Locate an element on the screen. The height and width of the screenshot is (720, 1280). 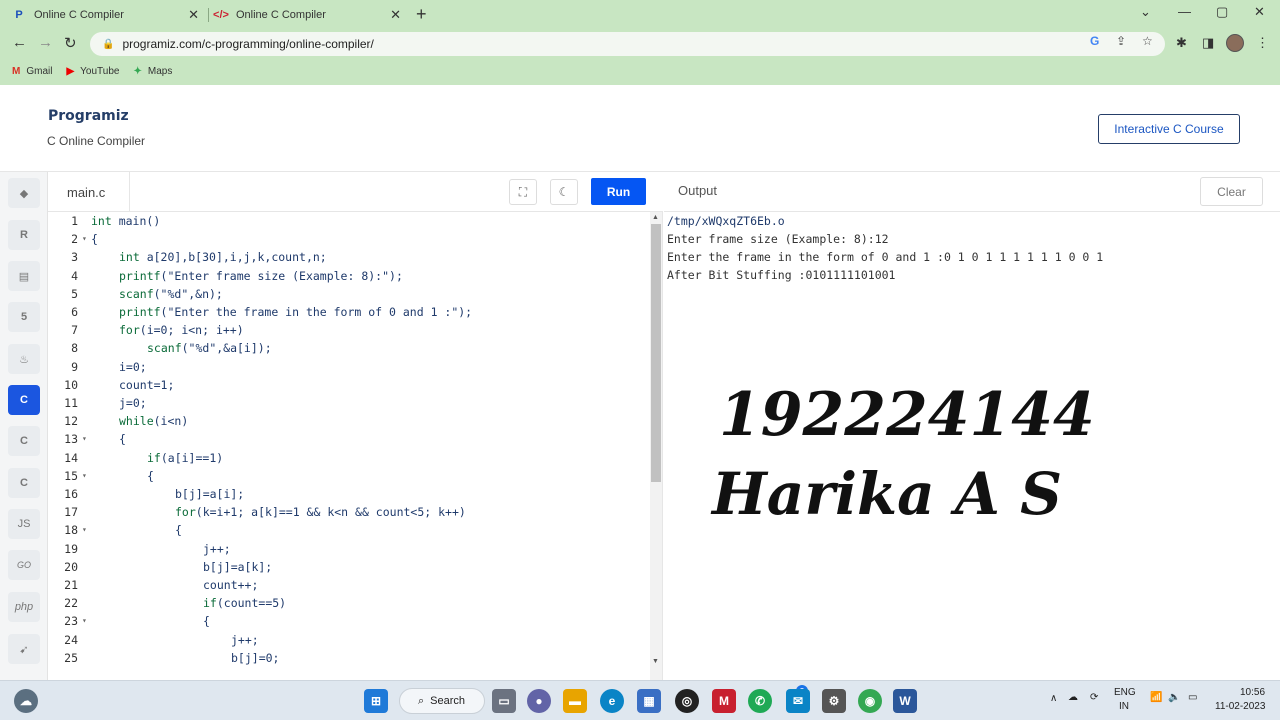
go-icon: GO is located at coordinates (24, 565).